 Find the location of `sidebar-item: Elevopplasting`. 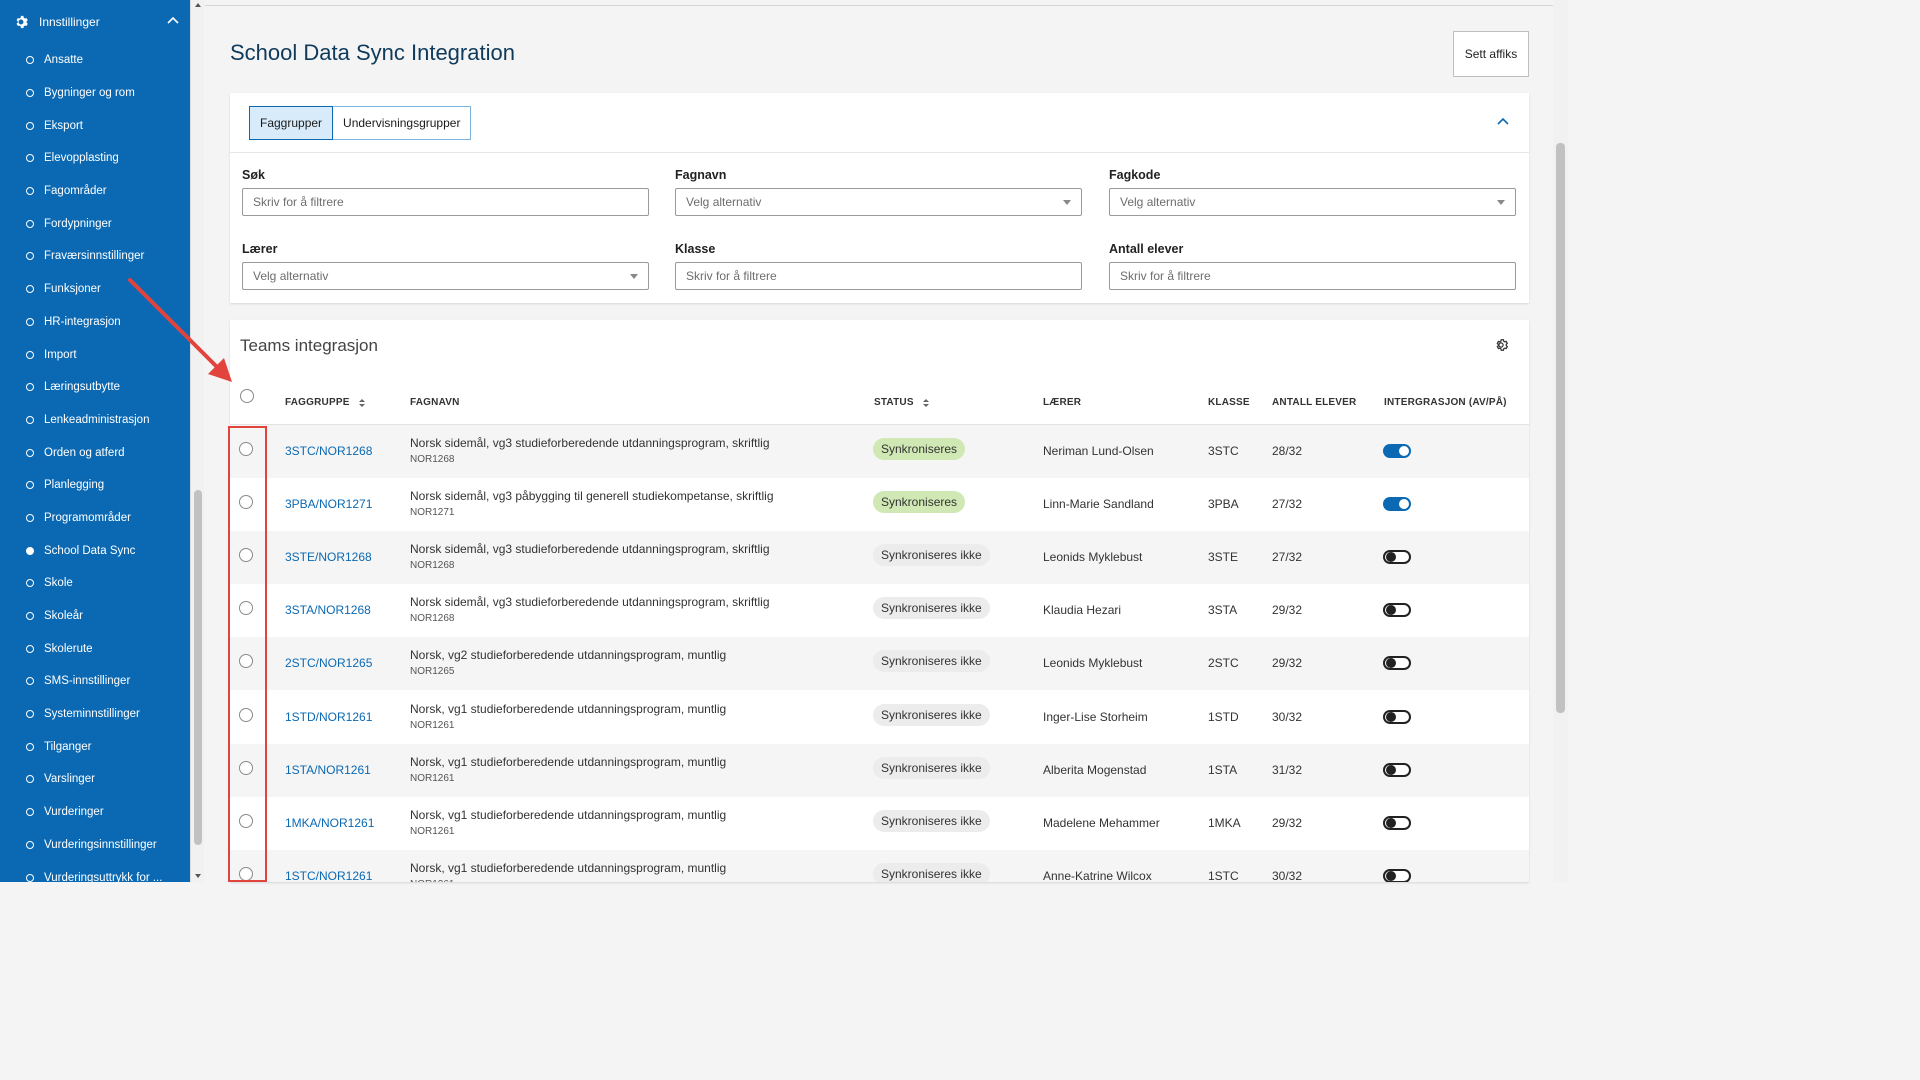

sidebar-item: Elevopplasting is located at coordinates (95, 158).